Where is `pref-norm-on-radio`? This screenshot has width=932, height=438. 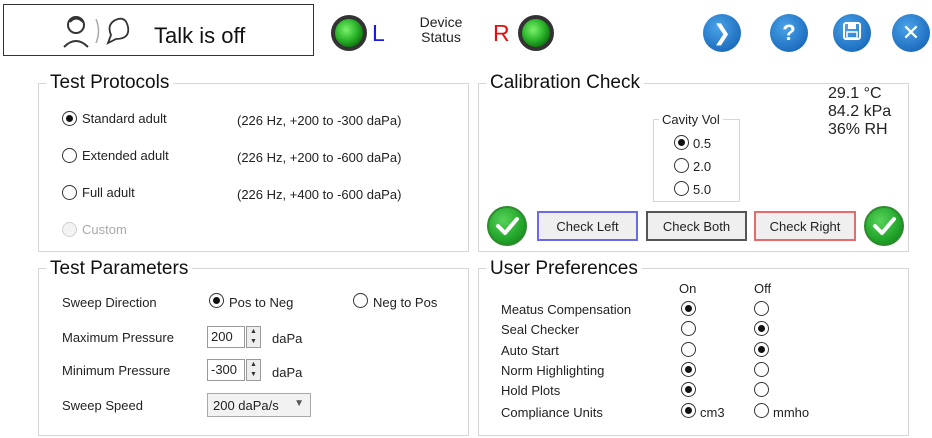
pref-norm-on-radio is located at coordinates (688, 369).